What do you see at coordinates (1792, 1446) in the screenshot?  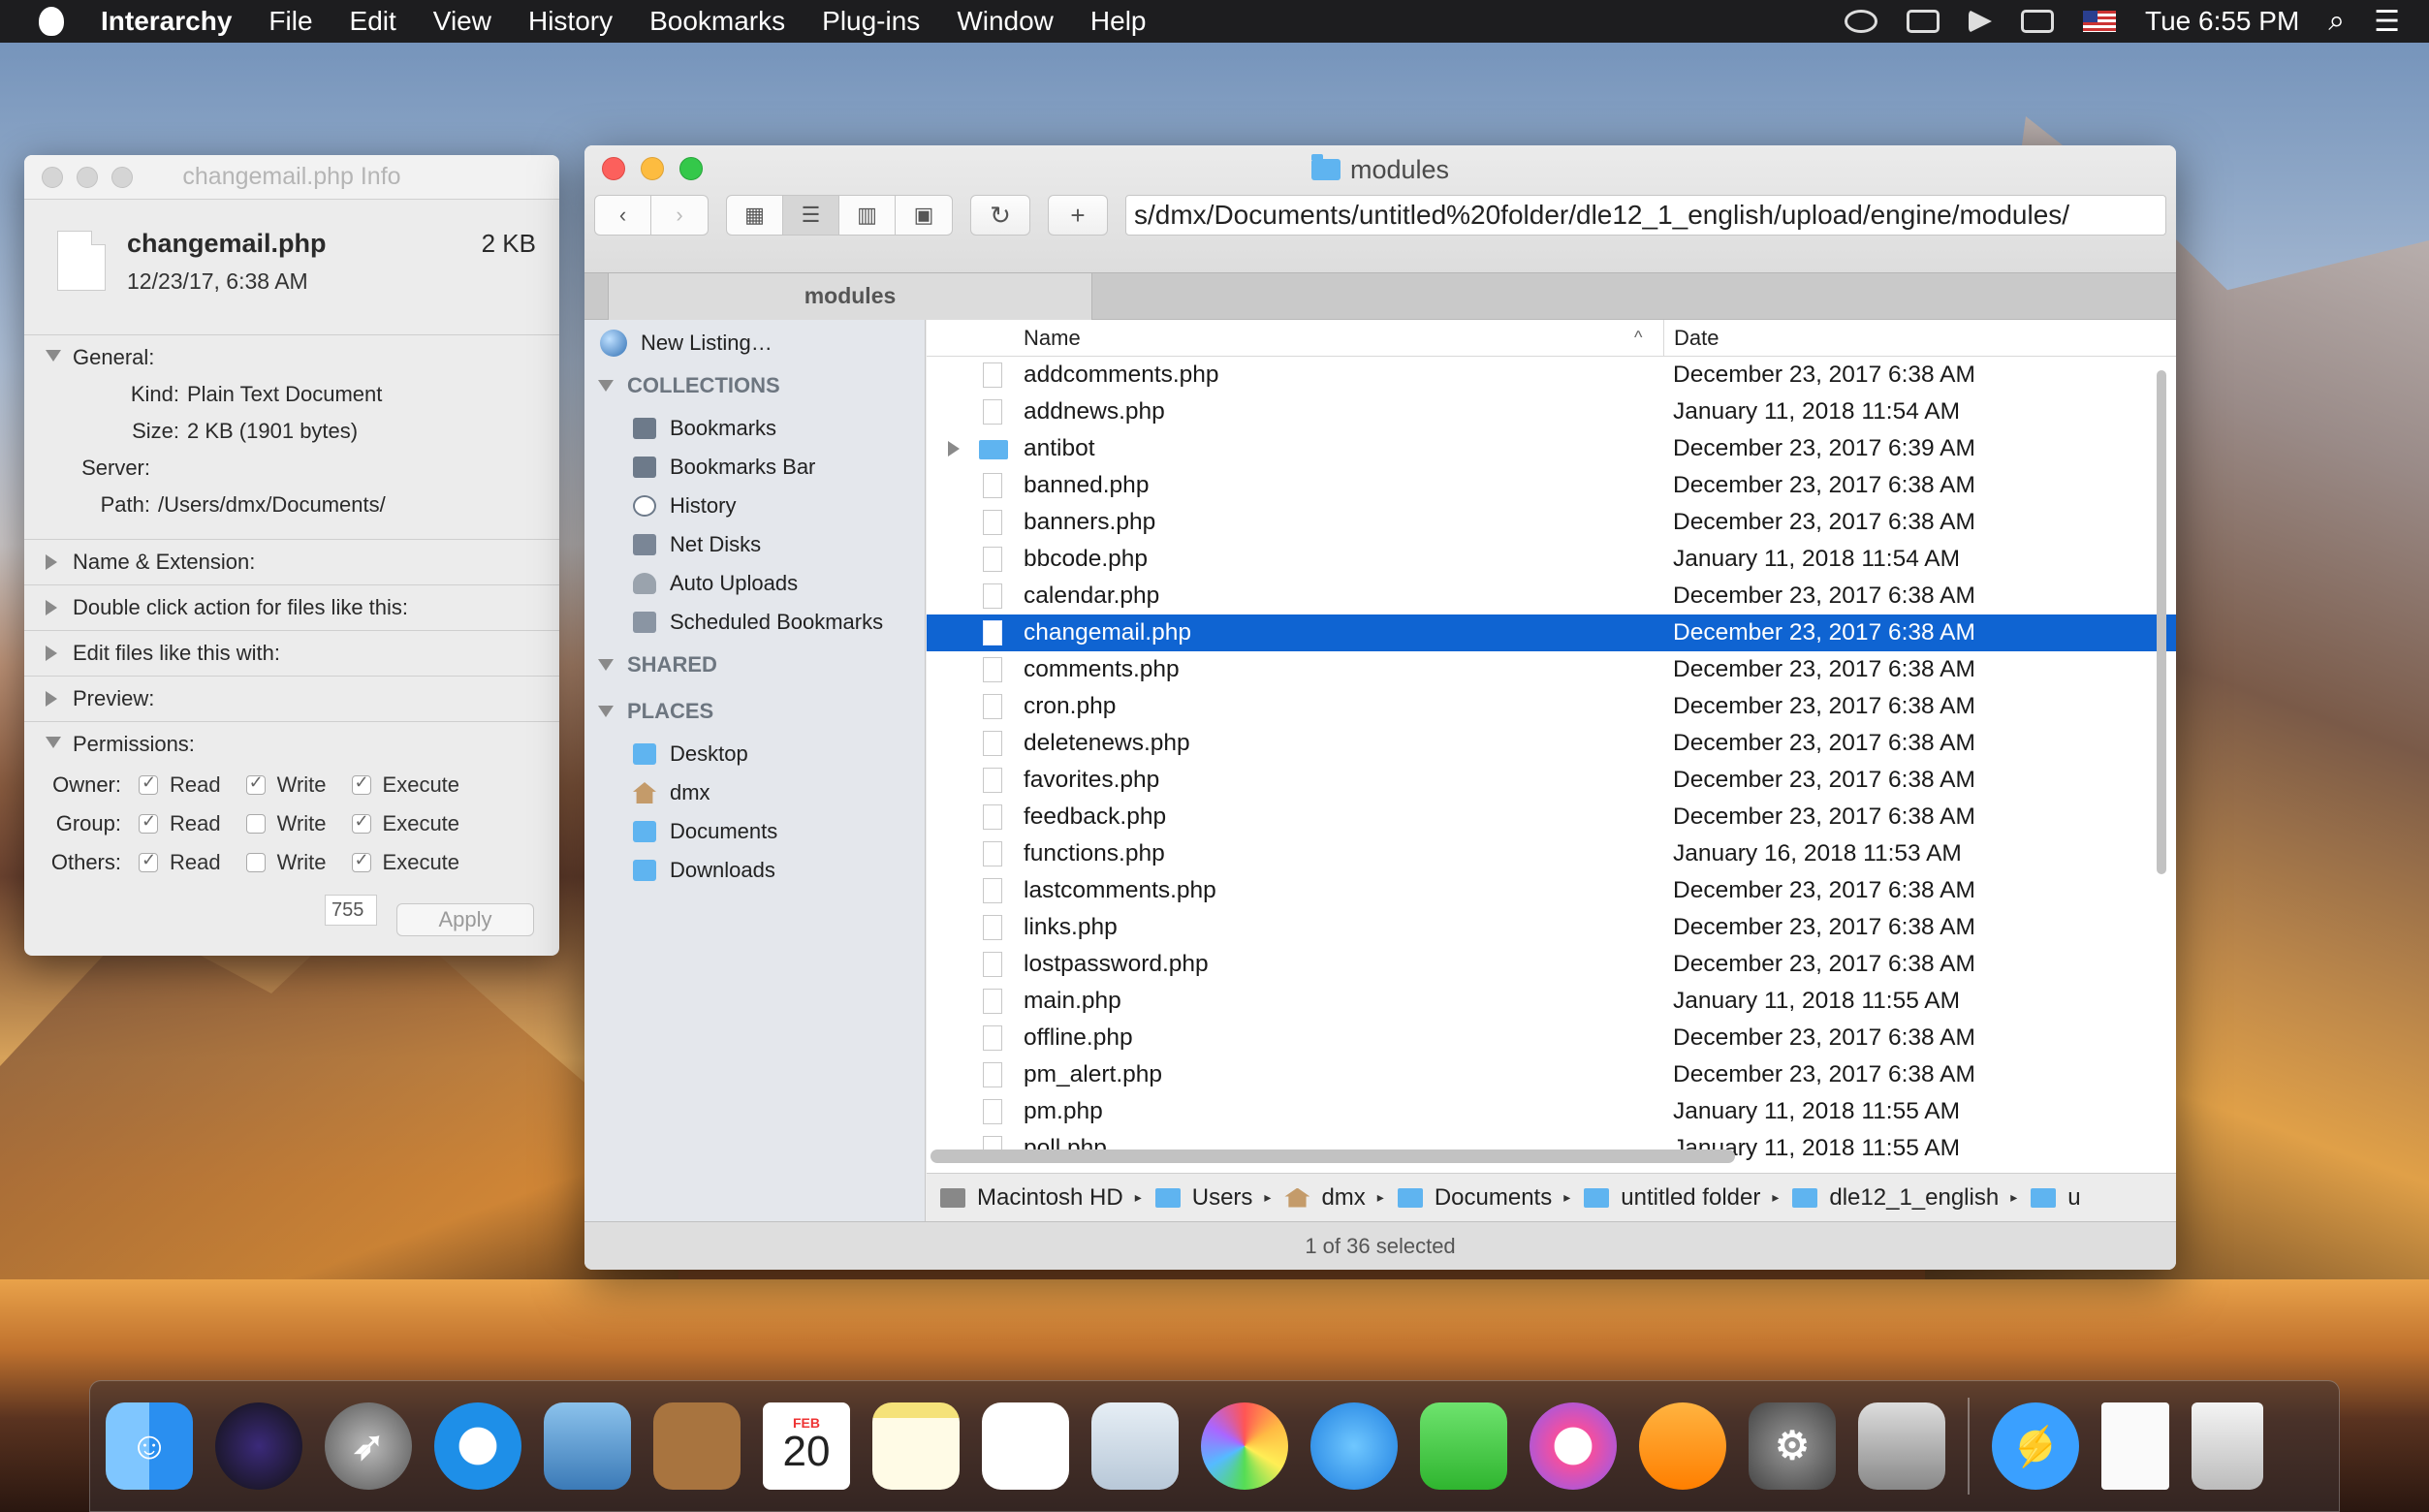 I see `system-preferences-gear-icon: ⚙` at bounding box center [1792, 1446].